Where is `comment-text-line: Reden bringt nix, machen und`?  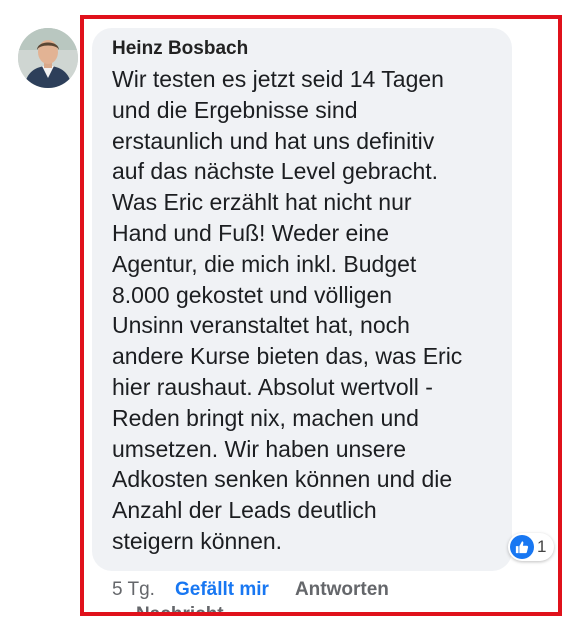
comment-text-line: Reden bringt nix, machen und is located at coordinates (265, 417).